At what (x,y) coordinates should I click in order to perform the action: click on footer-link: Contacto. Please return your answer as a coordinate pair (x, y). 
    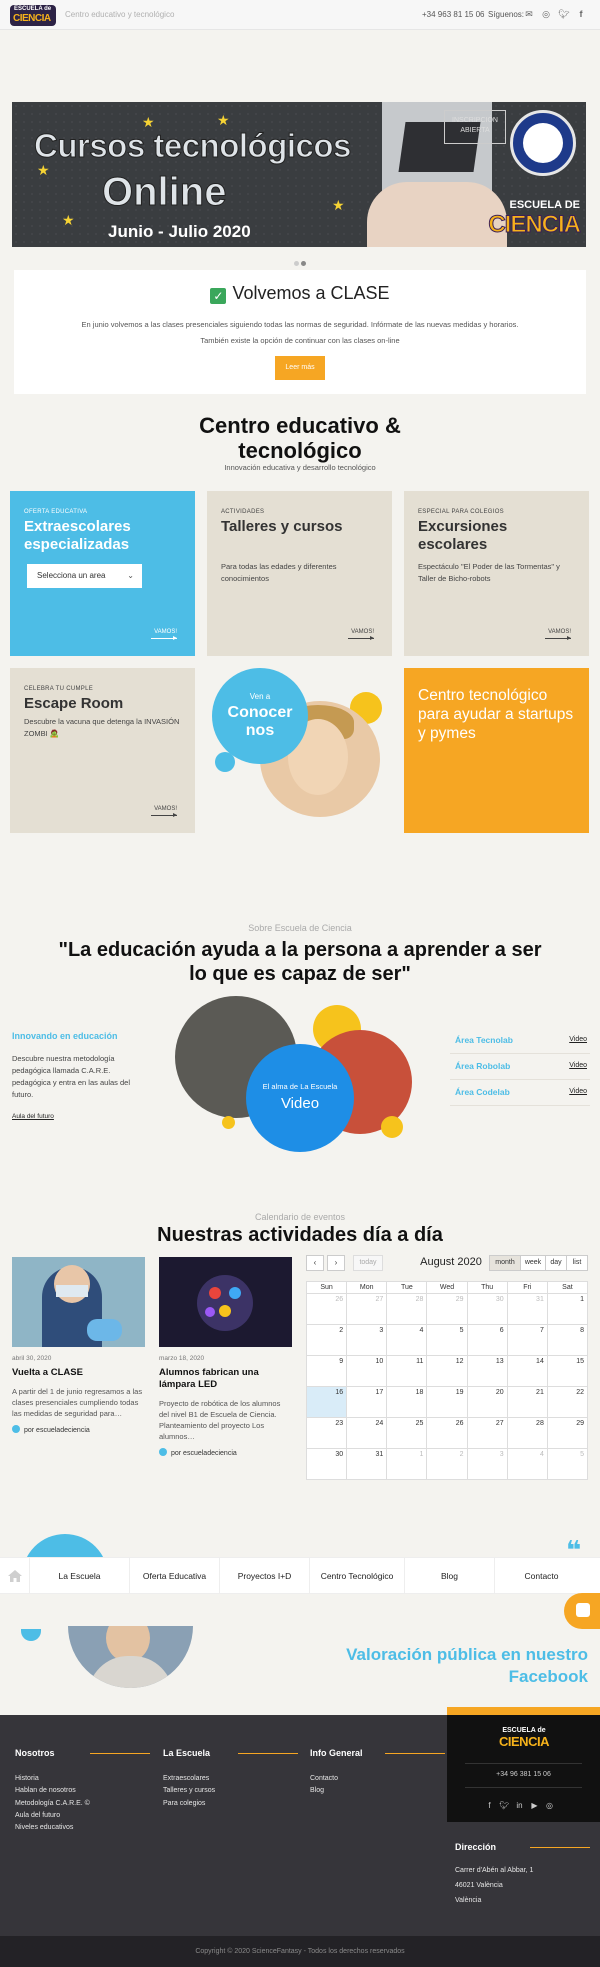
    Looking at the image, I should click on (377, 1779).